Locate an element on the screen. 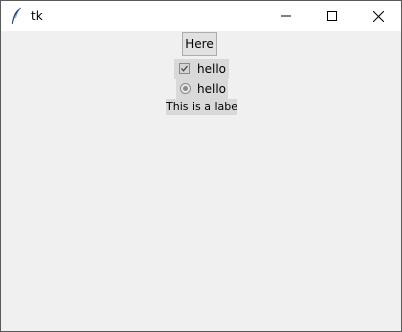 The image size is (402, 332). close-button is located at coordinates (378, 16).